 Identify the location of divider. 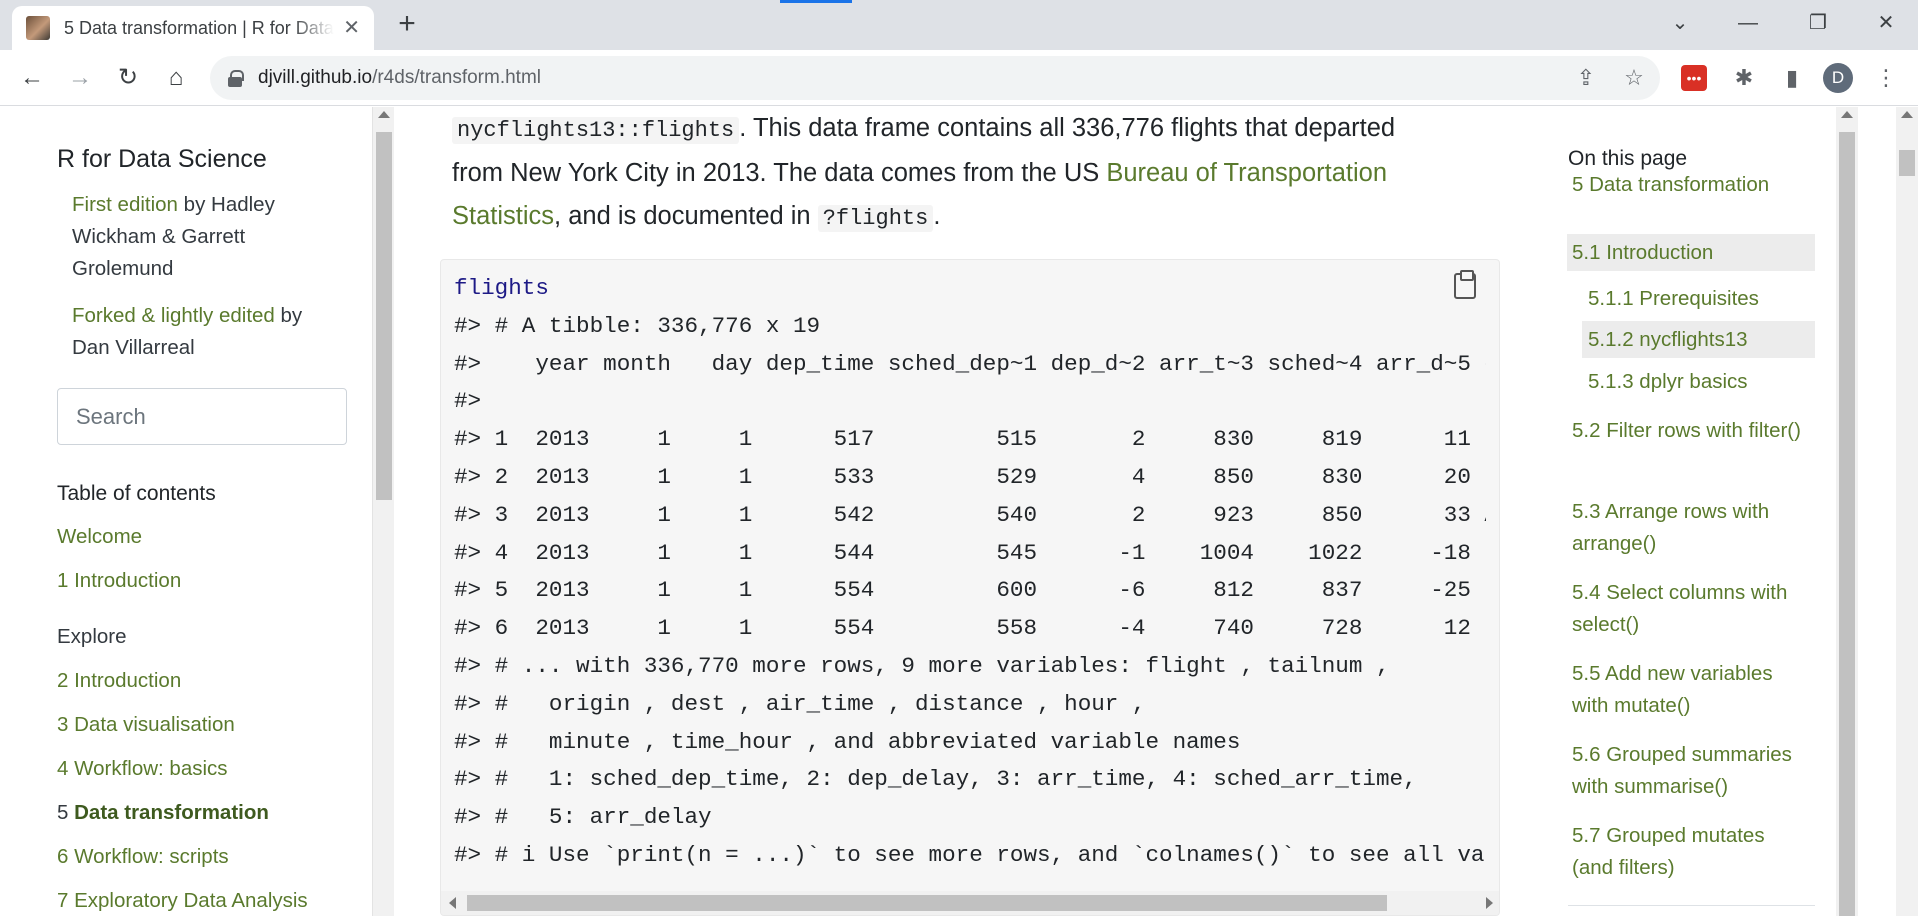
(1691, 905).